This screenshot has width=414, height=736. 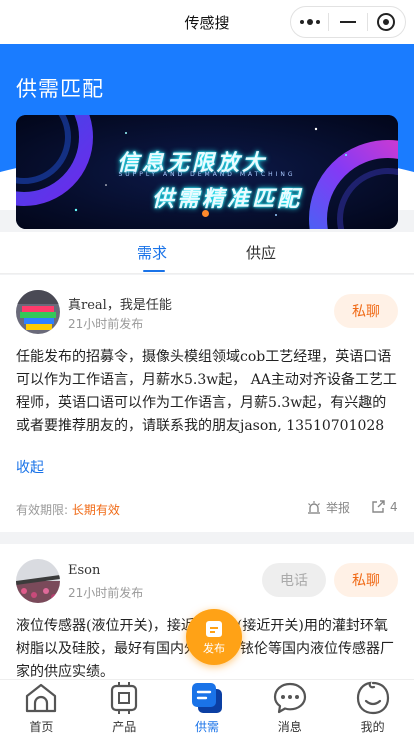 What do you see at coordinates (207, 253) in the screenshot?
I see `category-tabs: 需求 供应` at bounding box center [207, 253].